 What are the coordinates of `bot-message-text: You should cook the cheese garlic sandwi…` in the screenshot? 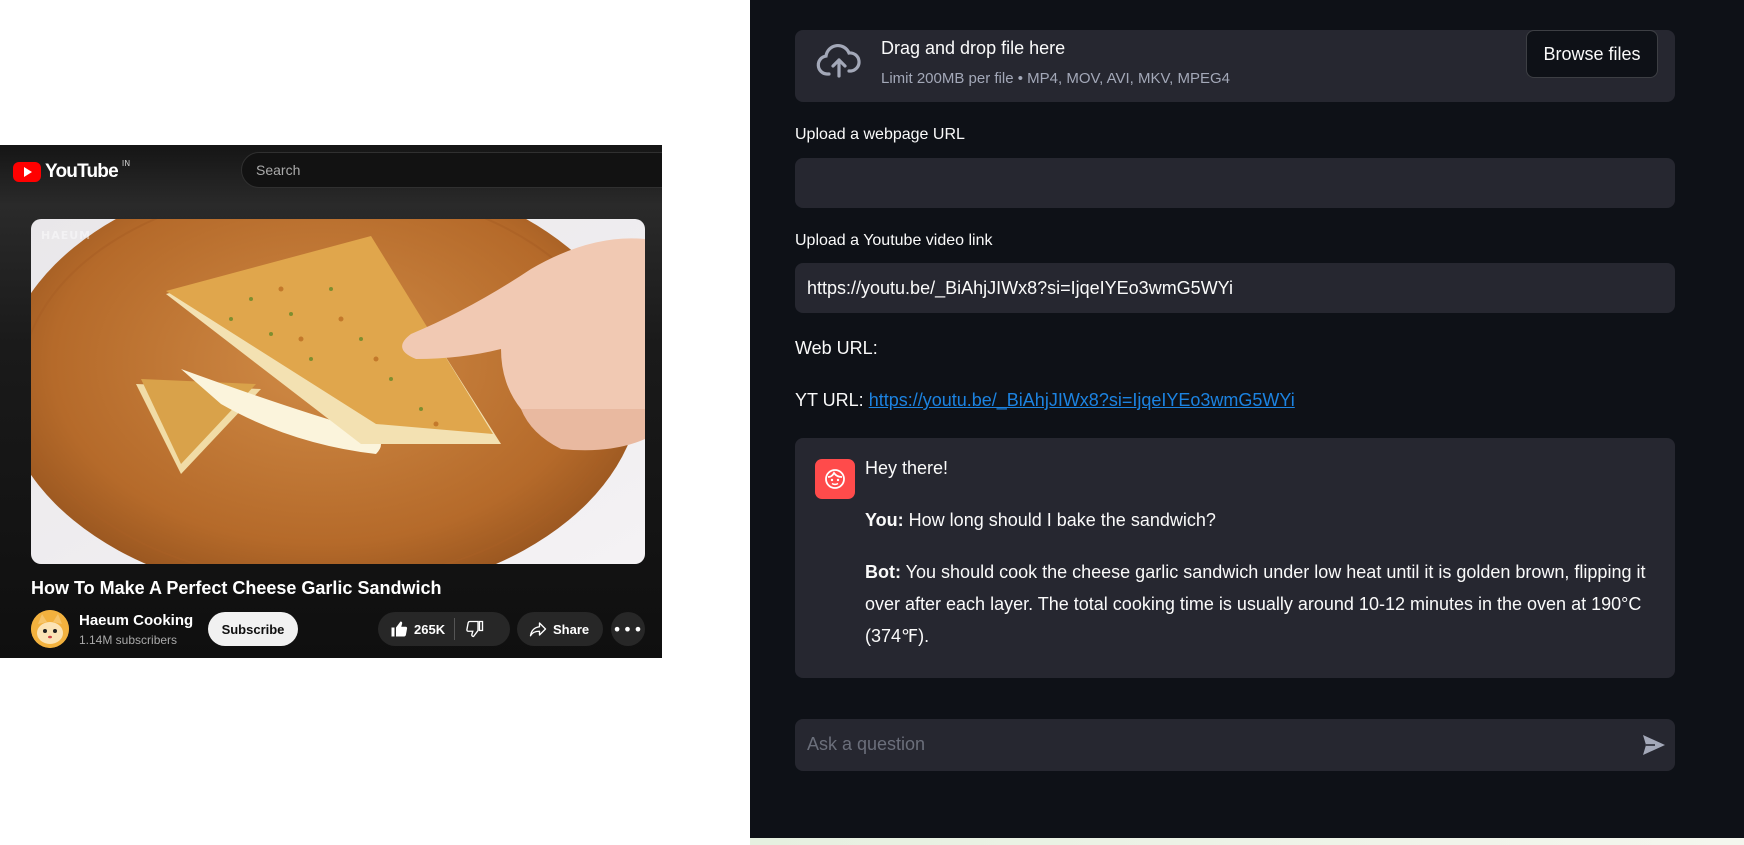 It's located at (1255, 604).